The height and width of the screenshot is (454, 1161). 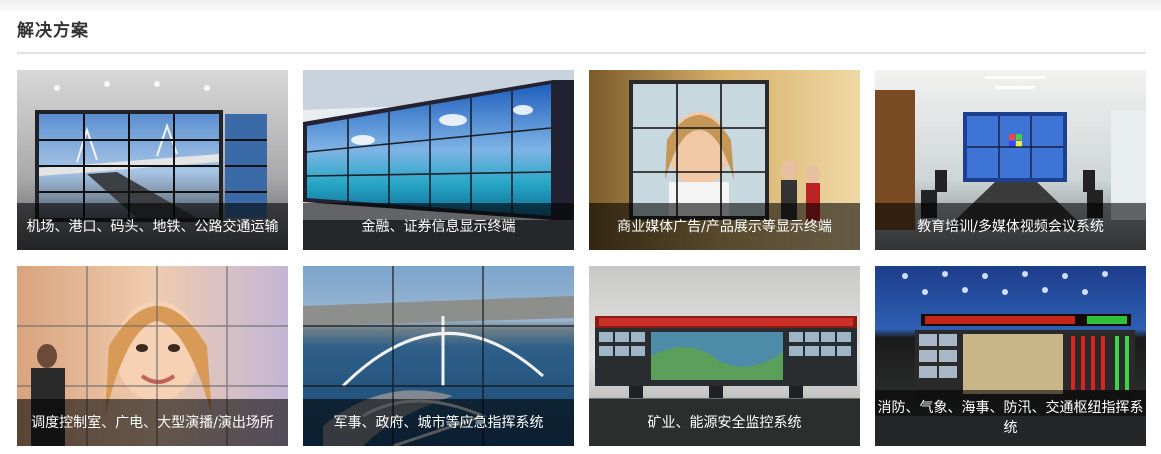 I want to click on solution-card-transport: 机场、港口、码头、地铁、公路交通运输, so click(x=152, y=160).